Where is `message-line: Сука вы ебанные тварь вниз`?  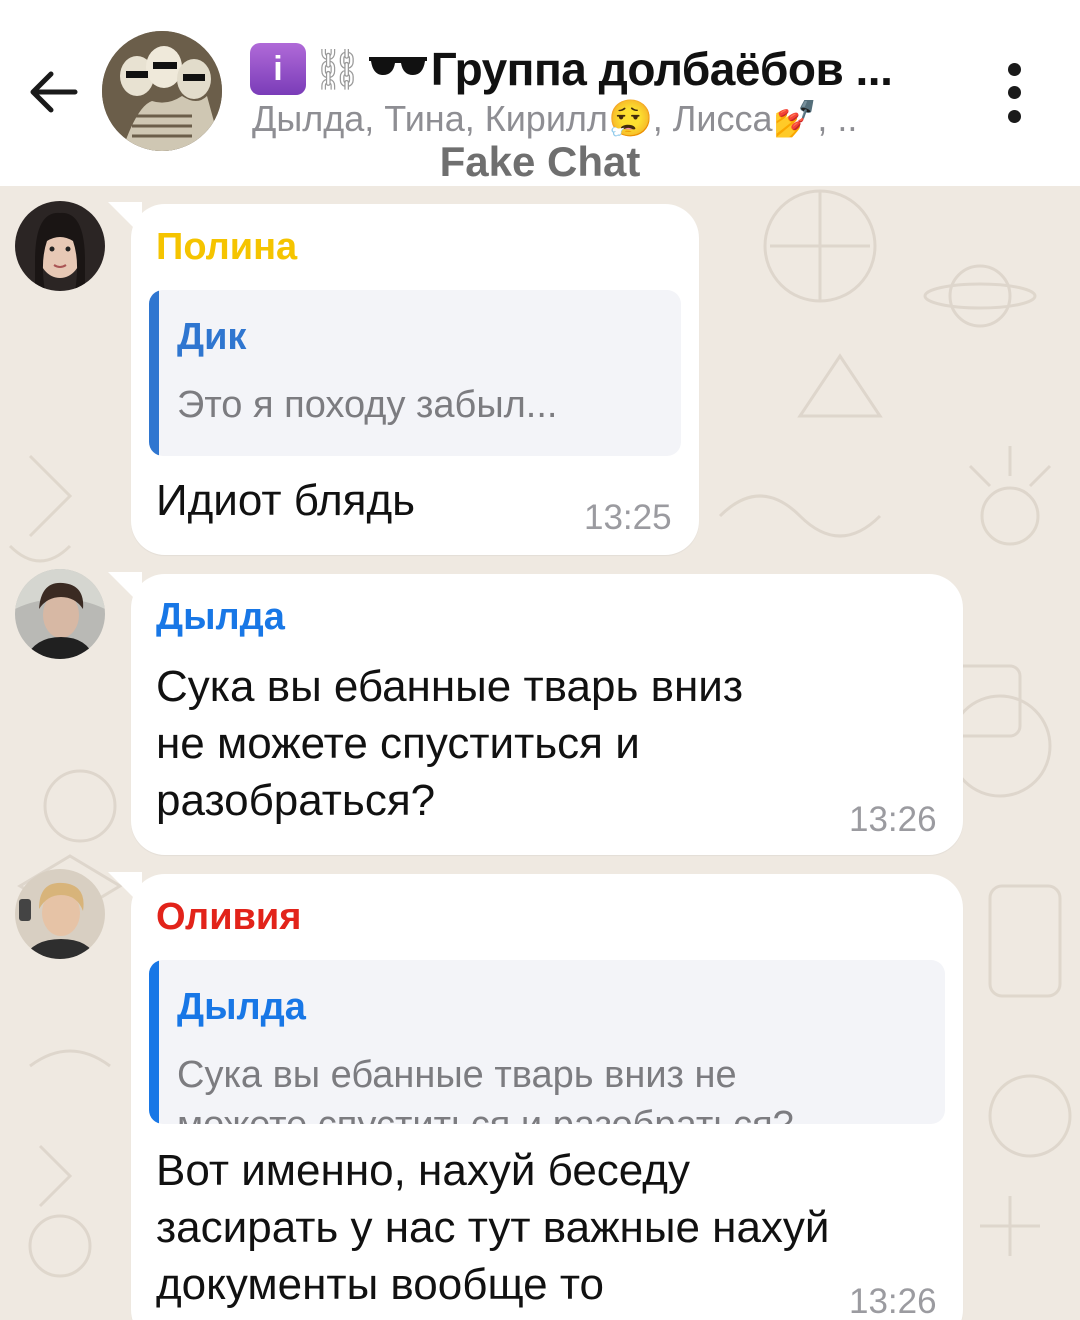
message-line: Сука вы ебанные тварь вниз is located at coordinates (450, 686).